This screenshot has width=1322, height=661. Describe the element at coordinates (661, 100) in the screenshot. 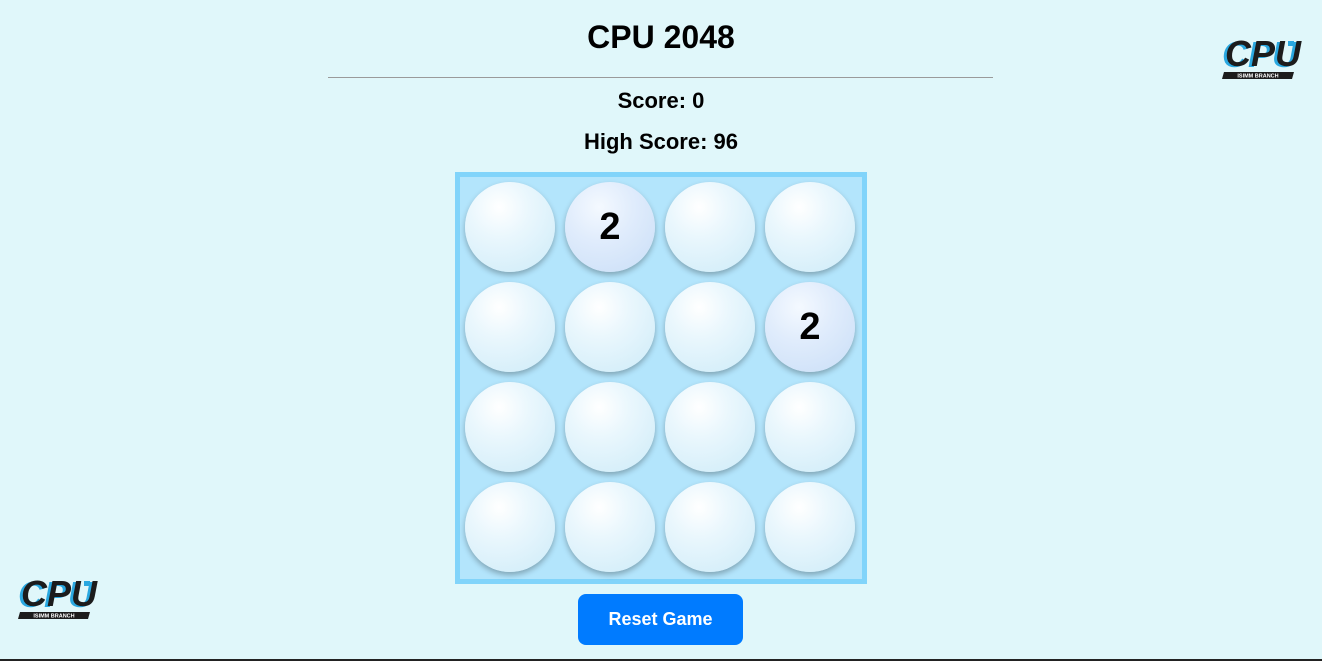

I see `score-display: Score: 0` at that location.